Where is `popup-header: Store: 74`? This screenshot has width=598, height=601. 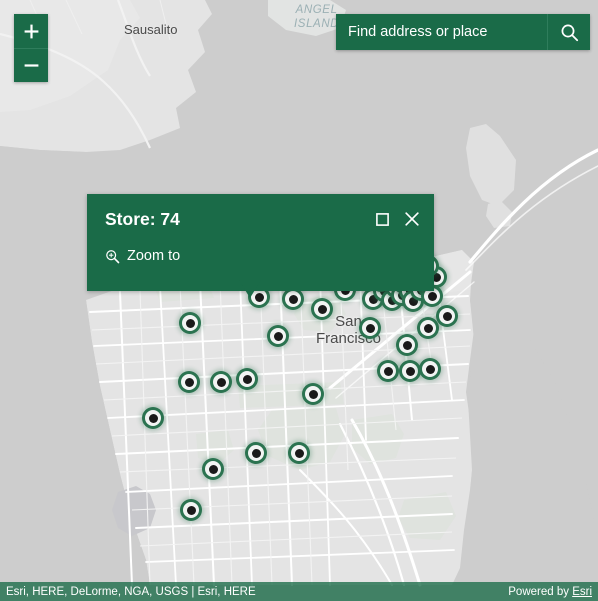 popup-header: Store: 74 is located at coordinates (260, 212).